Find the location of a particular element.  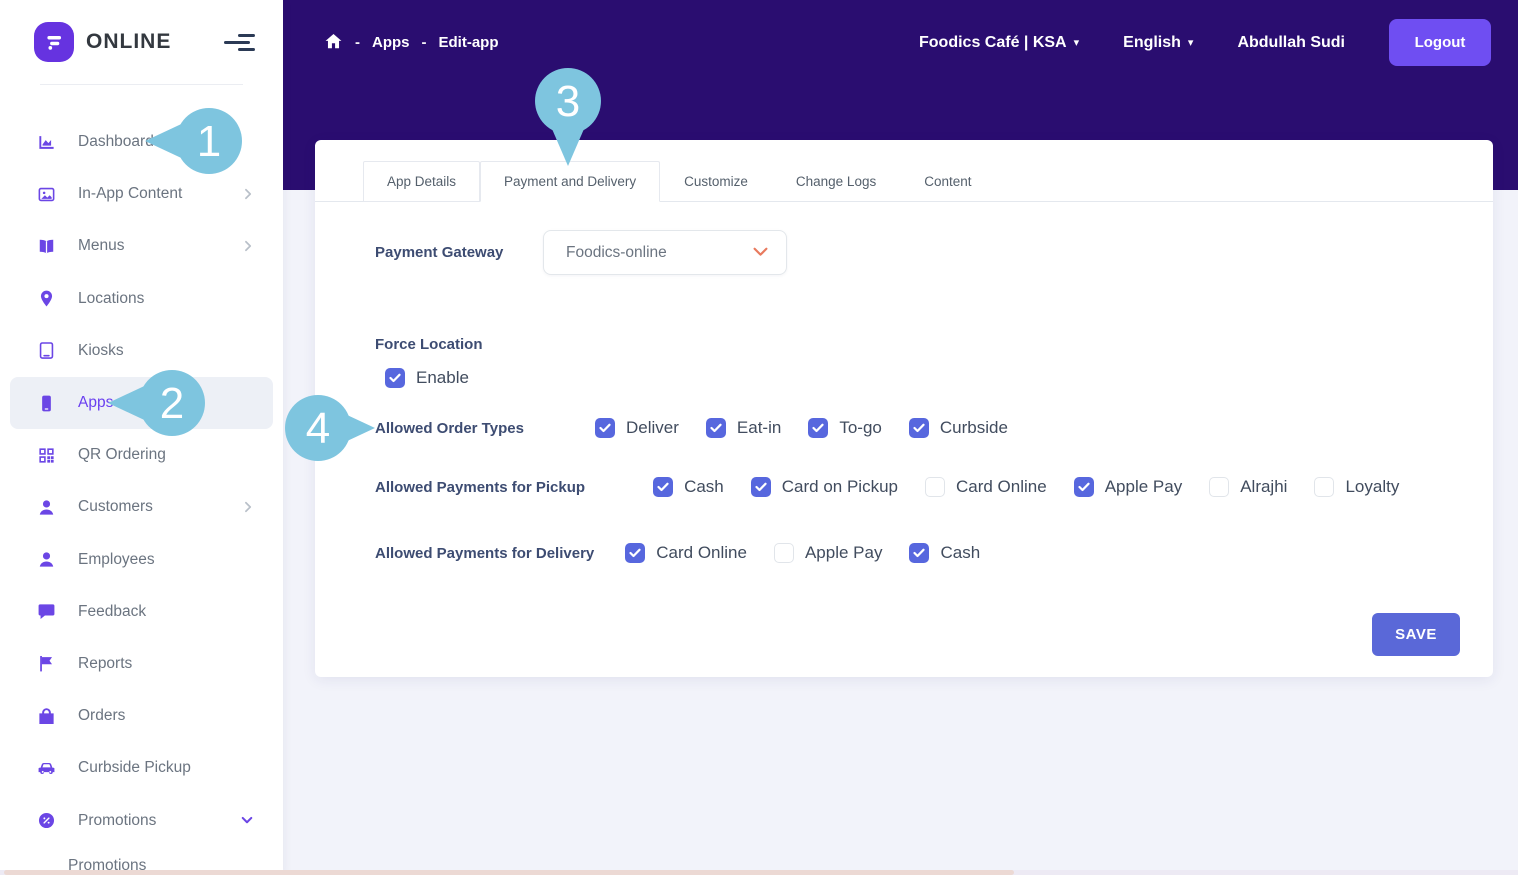

save-button: SAVE is located at coordinates (1416, 634).